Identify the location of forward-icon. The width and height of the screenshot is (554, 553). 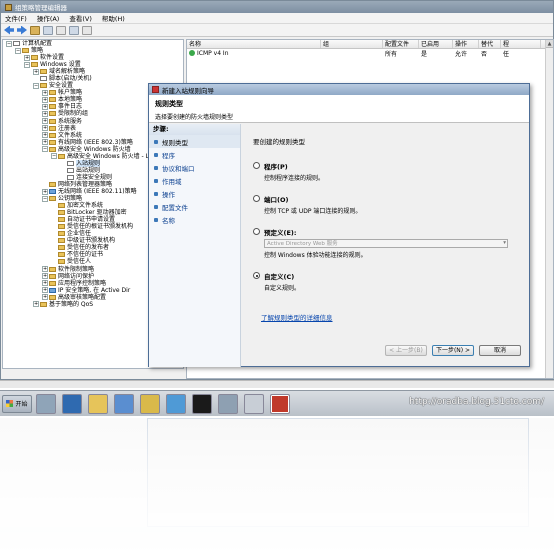
(22, 30).